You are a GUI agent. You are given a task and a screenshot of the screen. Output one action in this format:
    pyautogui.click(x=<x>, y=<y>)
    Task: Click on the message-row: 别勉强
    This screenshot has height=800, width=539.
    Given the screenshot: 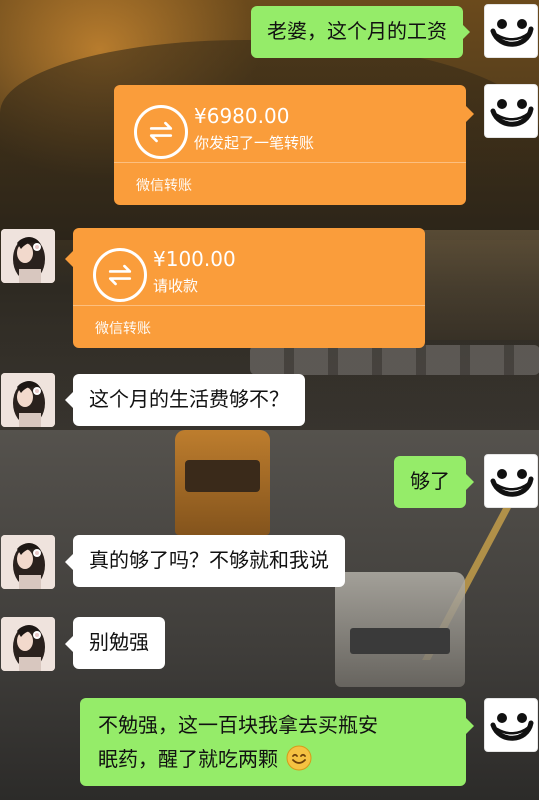 What is the action you would take?
    pyautogui.click(x=269, y=646)
    